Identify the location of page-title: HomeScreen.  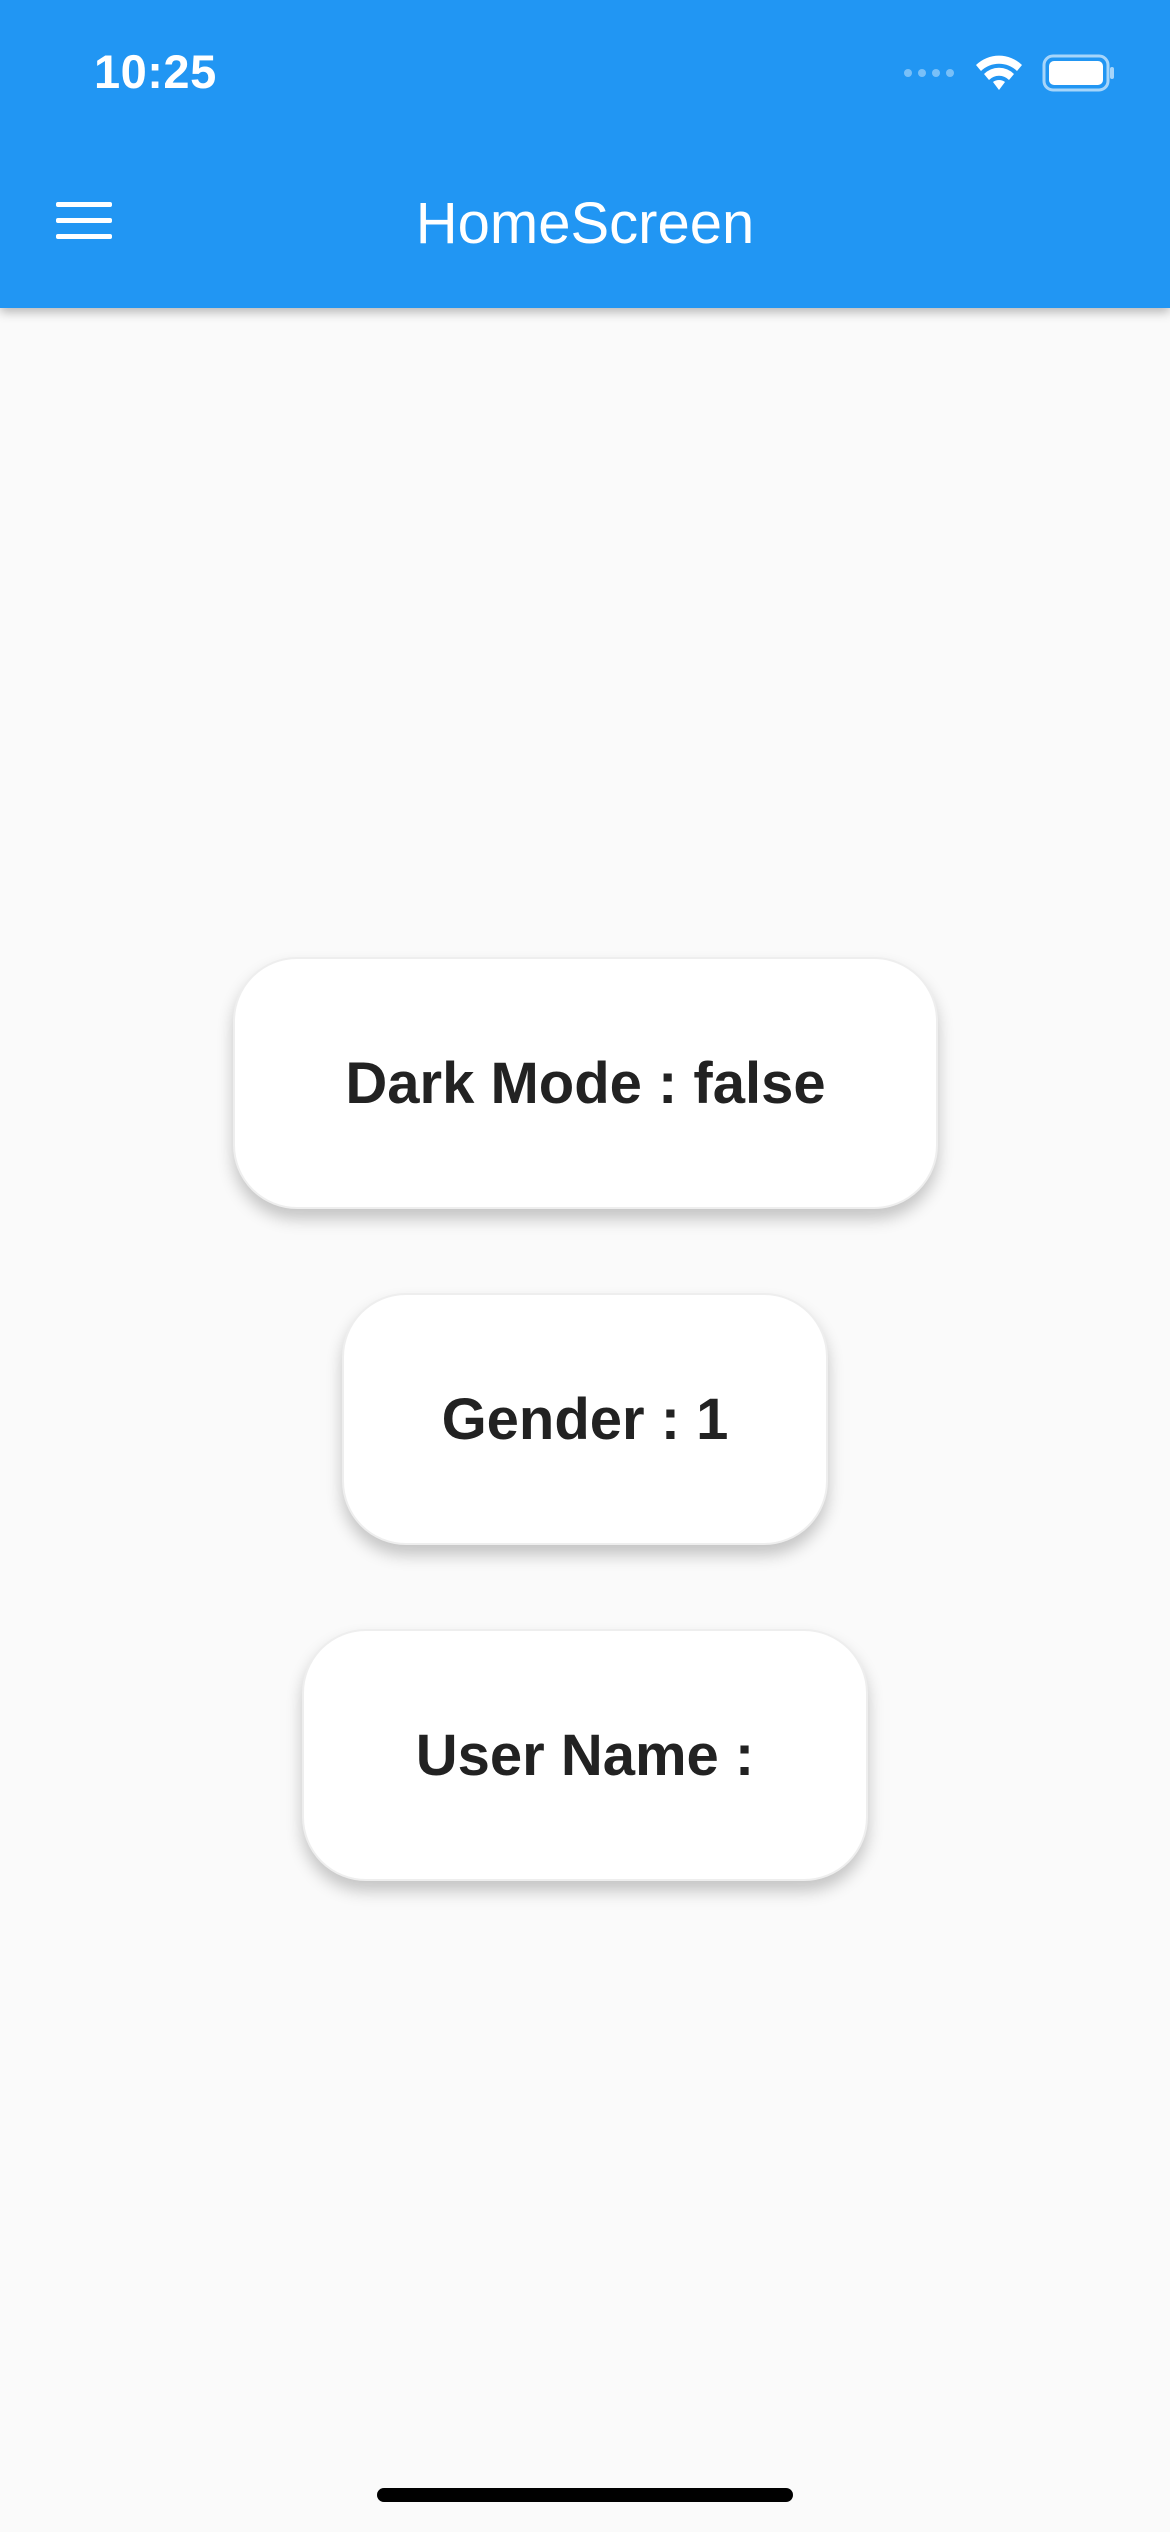
(585, 223).